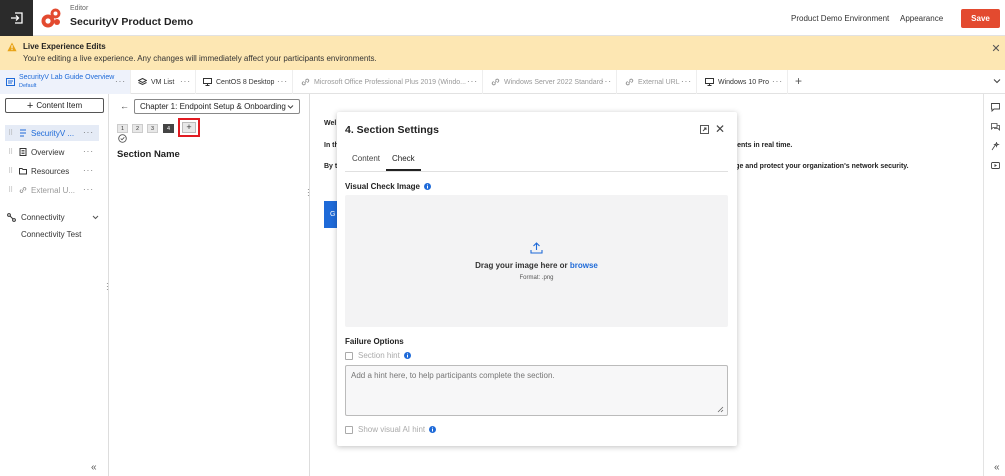  What do you see at coordinates (330, 123) in the screenshot?
I see `preview-heading: Wel` at bounding box center [330, 123].